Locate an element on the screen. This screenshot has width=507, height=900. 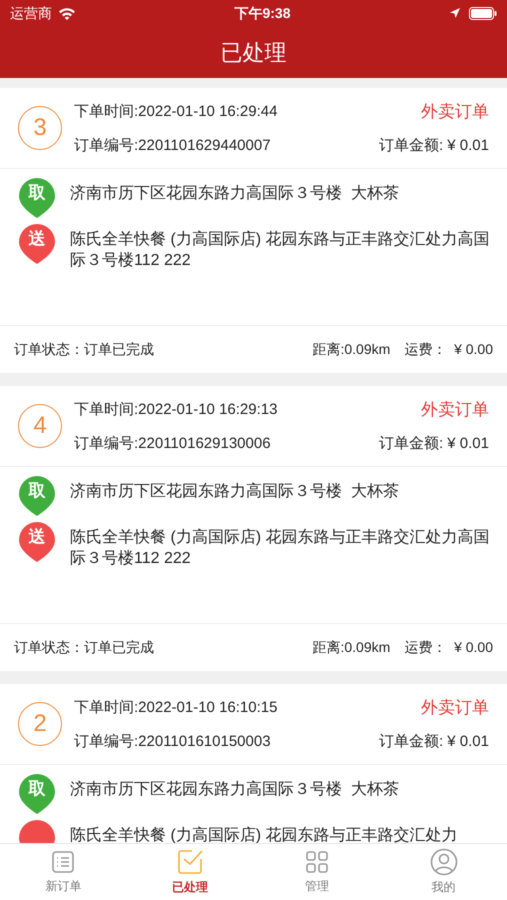
check-square-icon is located at coordinates (190, 862).